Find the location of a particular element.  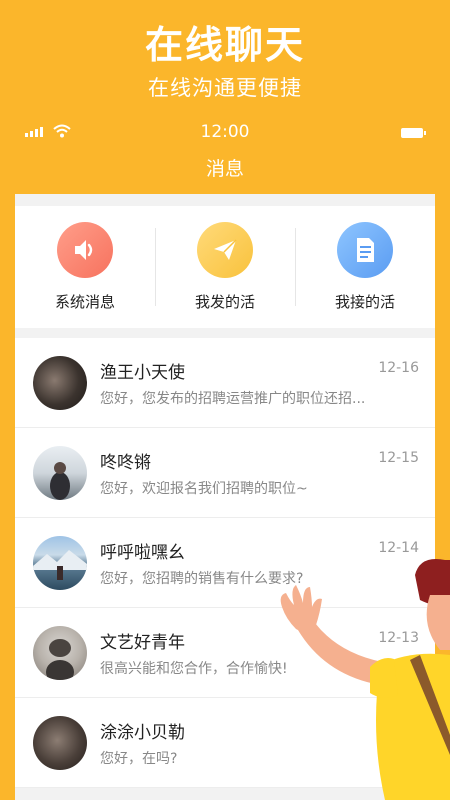

chat-name: 呼呼啦嘿幺 is located at coordinates (142, 553).